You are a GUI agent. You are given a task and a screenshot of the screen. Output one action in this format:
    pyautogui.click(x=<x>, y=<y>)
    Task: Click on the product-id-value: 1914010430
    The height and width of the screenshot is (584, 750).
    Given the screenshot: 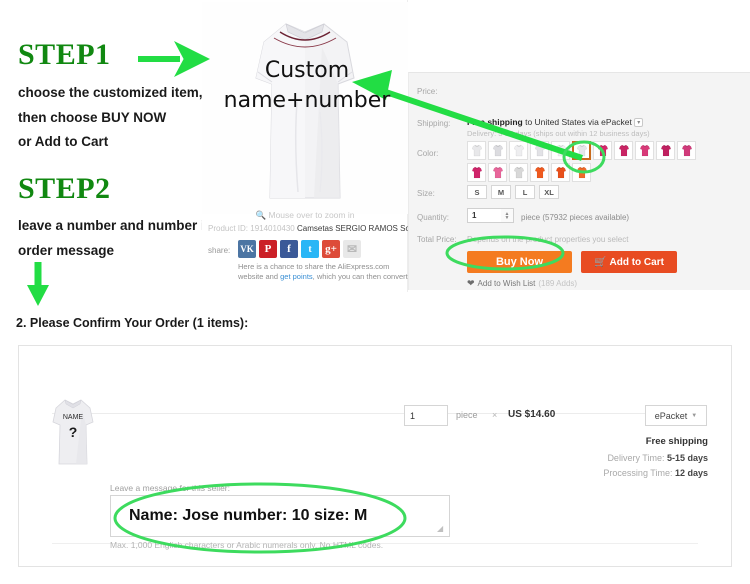 What is the action you would take?
    pyautogui.click(x=272, y=228)
    